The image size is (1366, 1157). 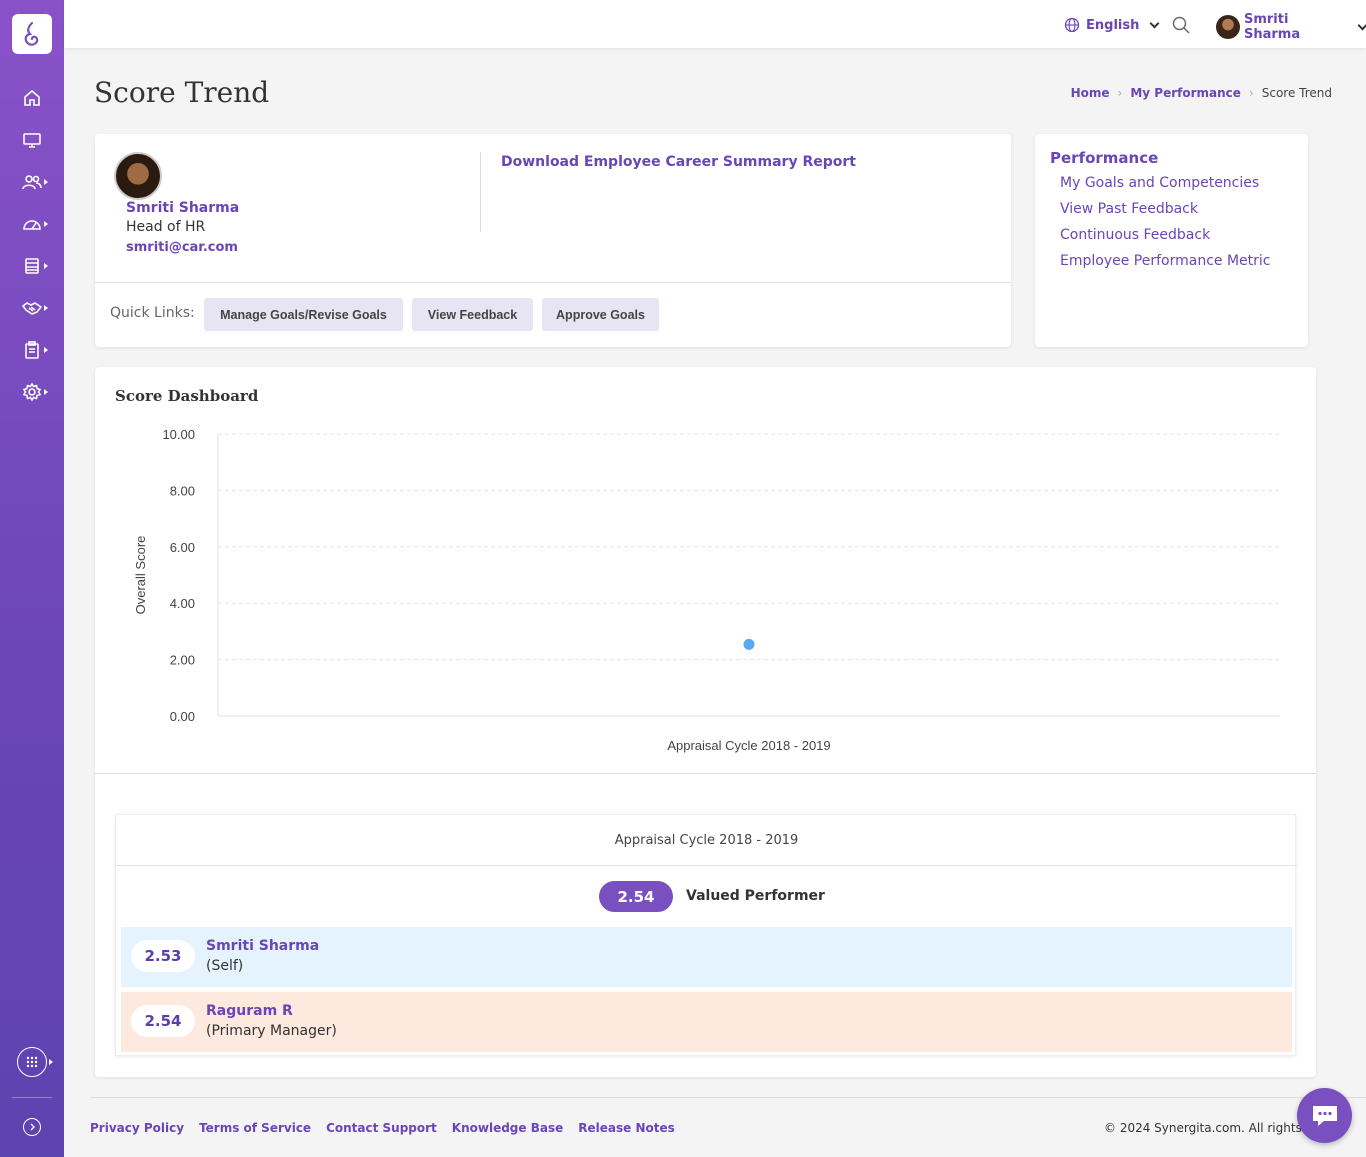 I want to click on apps-grid-button, so click(x=32, y=1062).